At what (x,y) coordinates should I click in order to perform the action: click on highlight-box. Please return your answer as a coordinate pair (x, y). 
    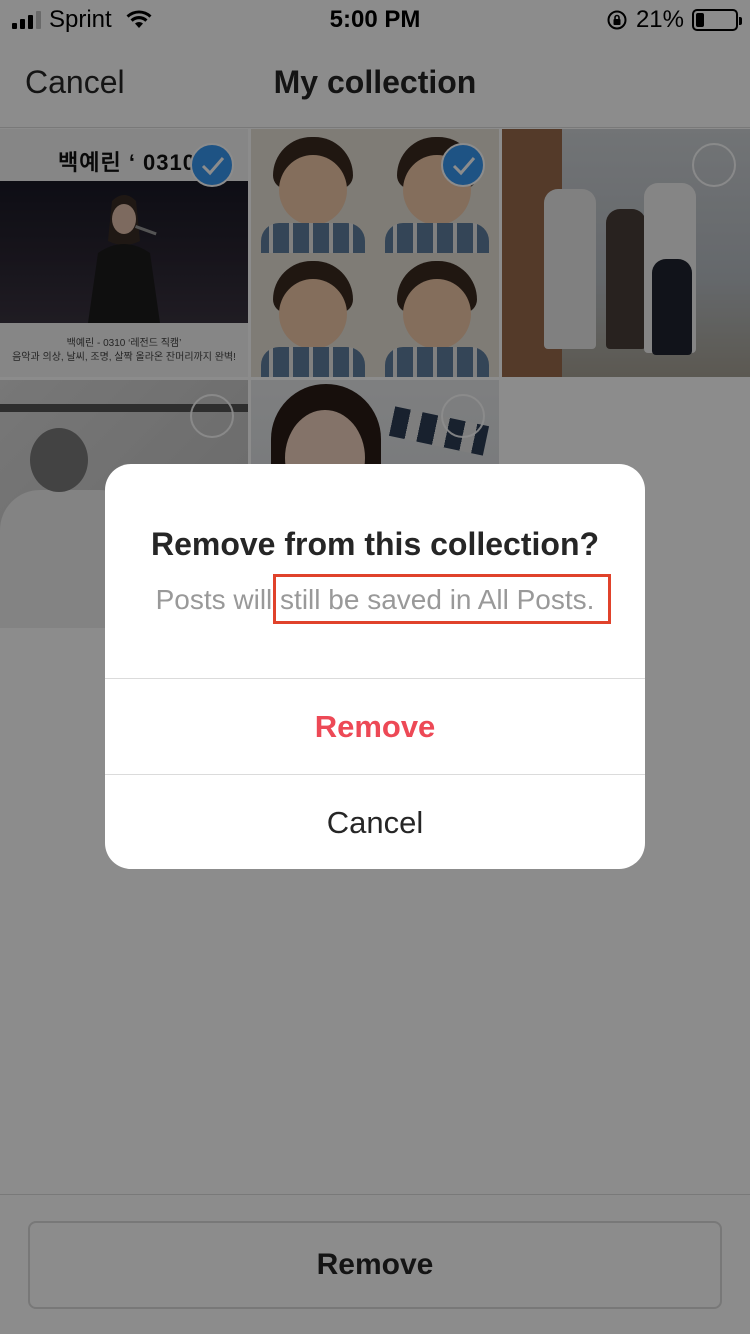
    Looking at the image, I should click on (442, 599).